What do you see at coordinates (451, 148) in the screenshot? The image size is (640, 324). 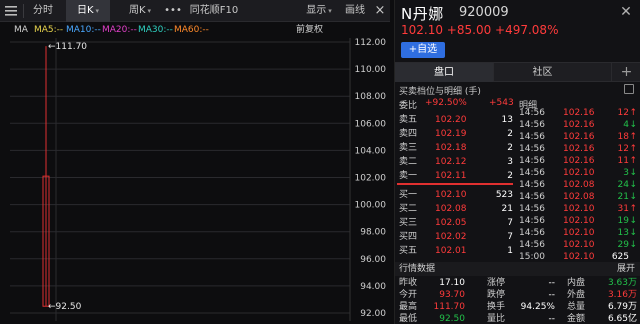 I see `ask-level-price: 102.18` at bounding box center [451, 148].